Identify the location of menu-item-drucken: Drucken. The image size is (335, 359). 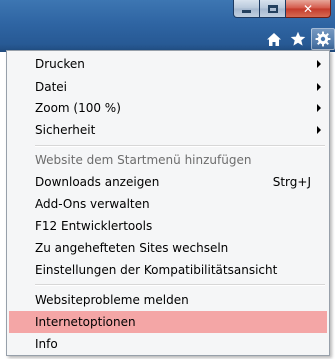
(168, 64).